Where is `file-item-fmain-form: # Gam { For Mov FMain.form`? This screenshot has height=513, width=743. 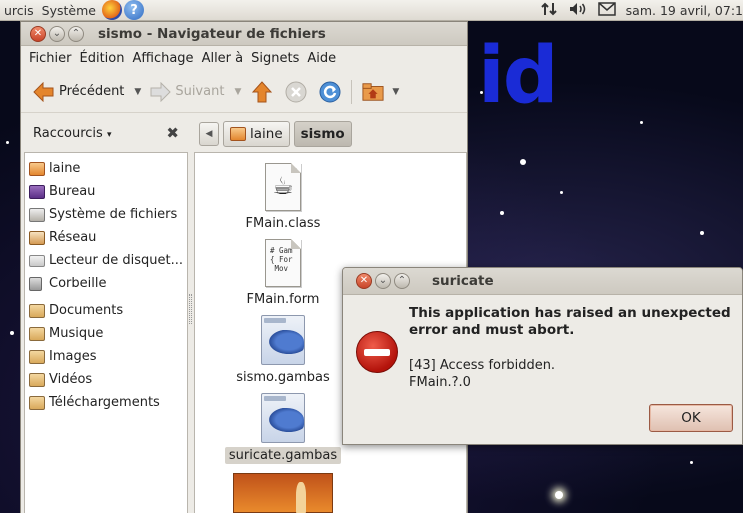
file-item-fmain-form: # Gam { For Mov FMain.form is located at coordinates (283, 273).